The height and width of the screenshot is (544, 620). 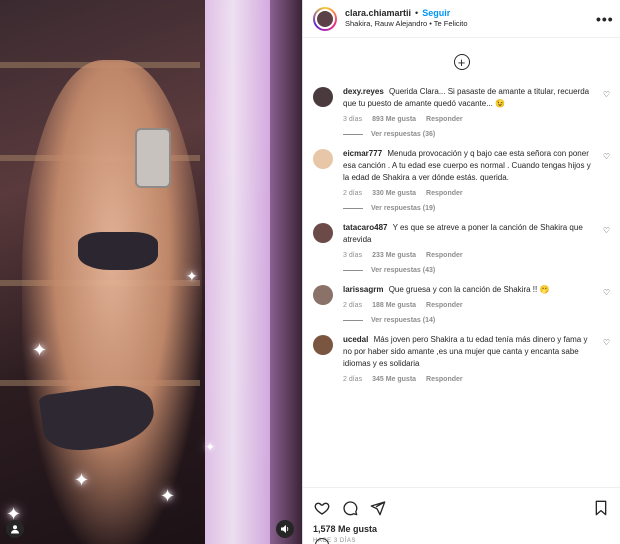 I want to click on view-replies-button: Ver respuestas (36), so click(x=476, y=134).